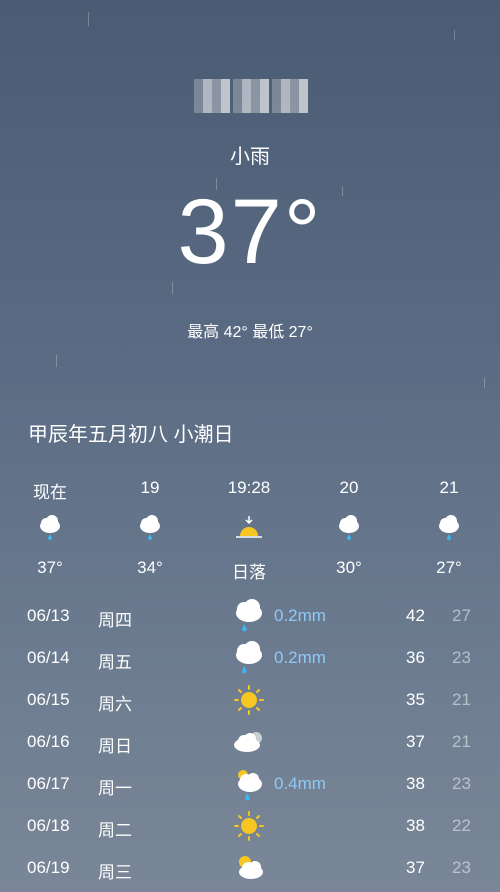  I want to click on daily-high: 35, so click(415, 699).